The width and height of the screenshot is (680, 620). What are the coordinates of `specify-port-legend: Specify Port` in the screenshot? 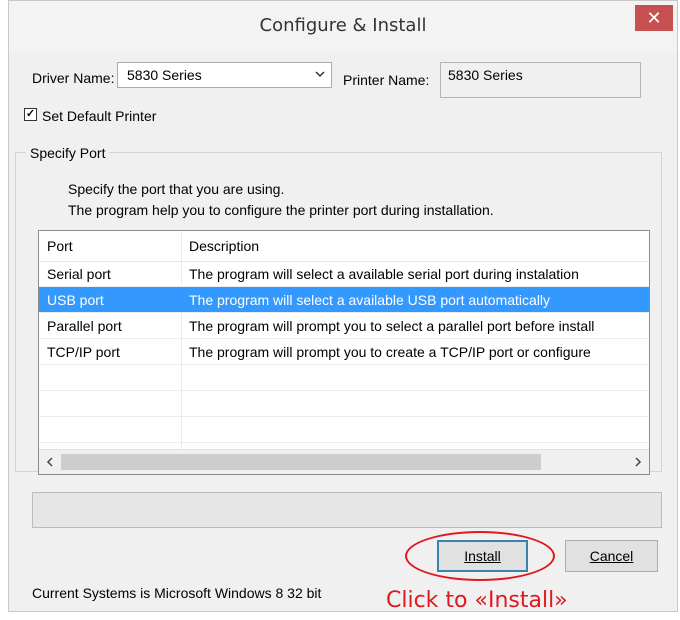 It's located at (68, 153).